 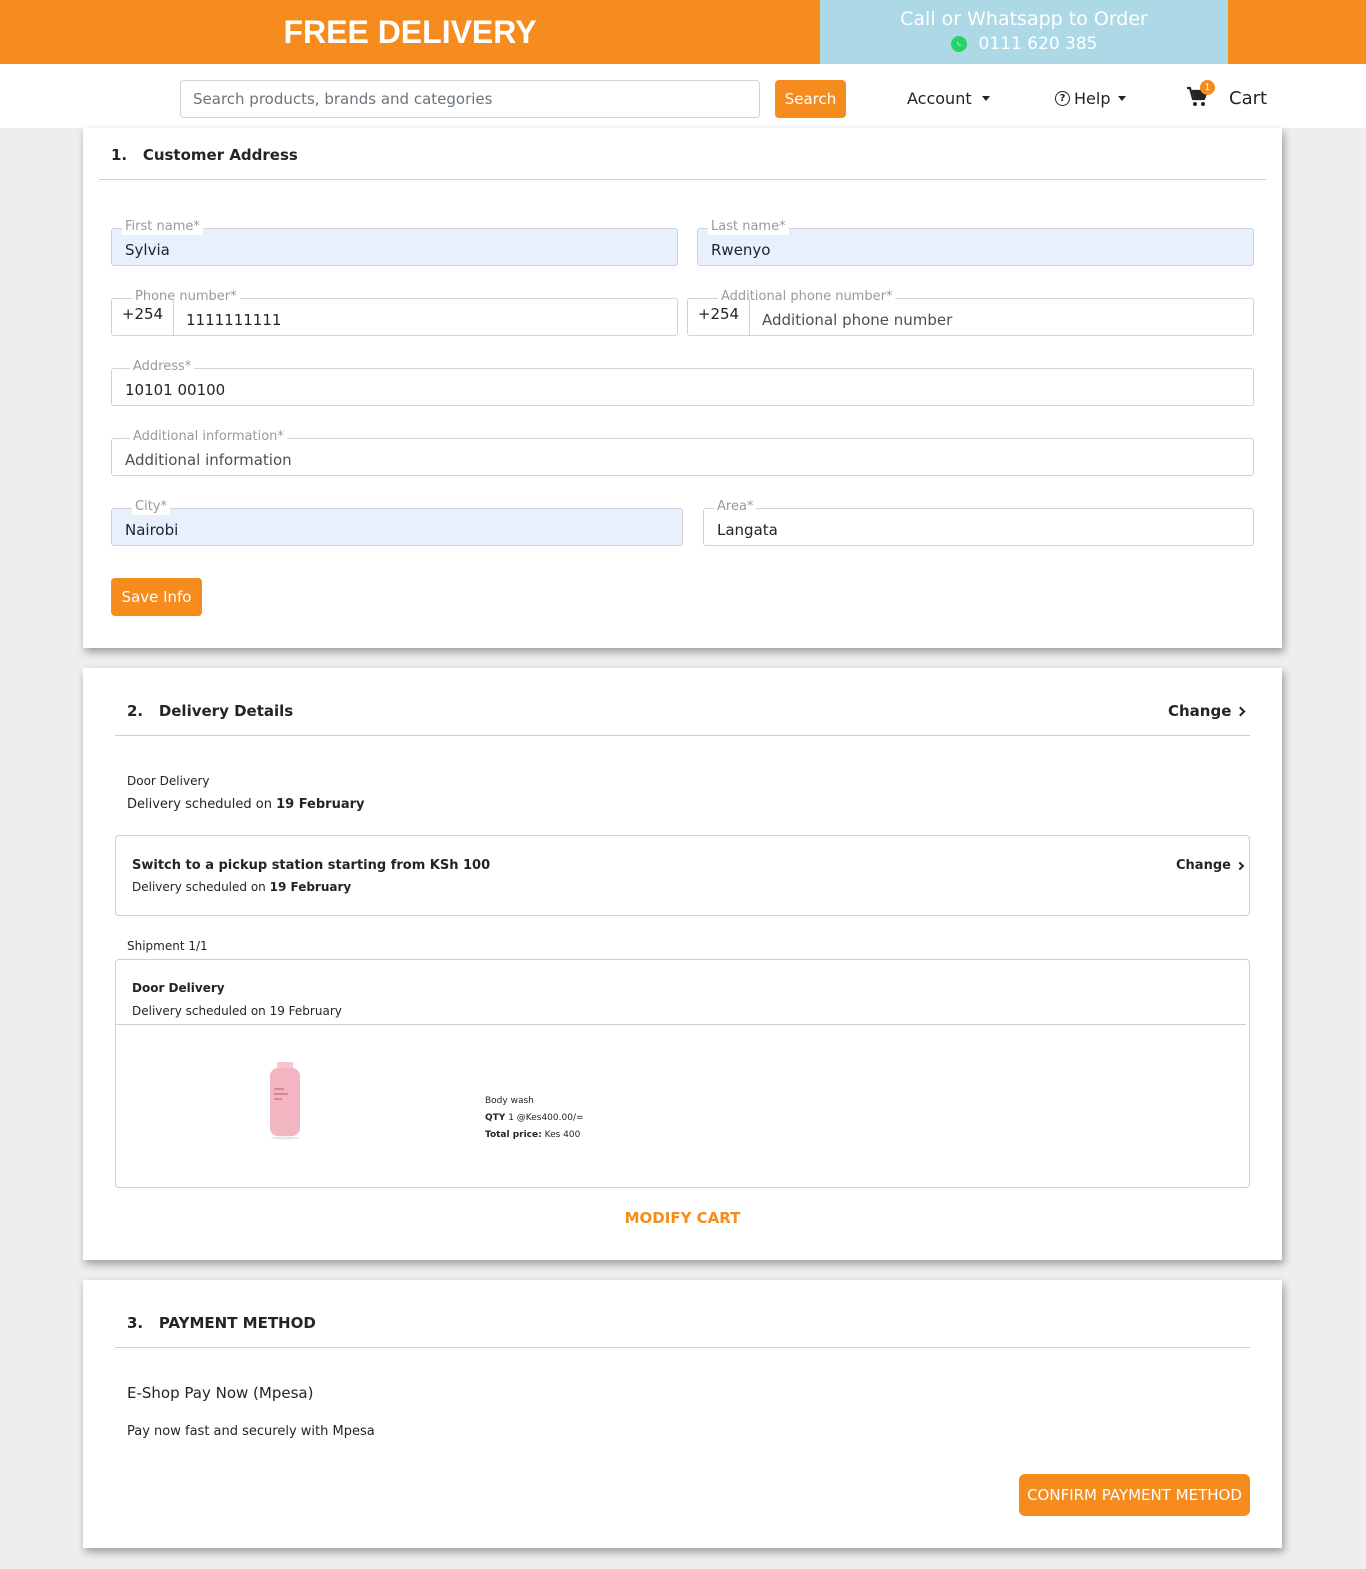 I want to click on payment-option: E-Shop Pay Now (Mpesa), so click(x=220, y=1393).